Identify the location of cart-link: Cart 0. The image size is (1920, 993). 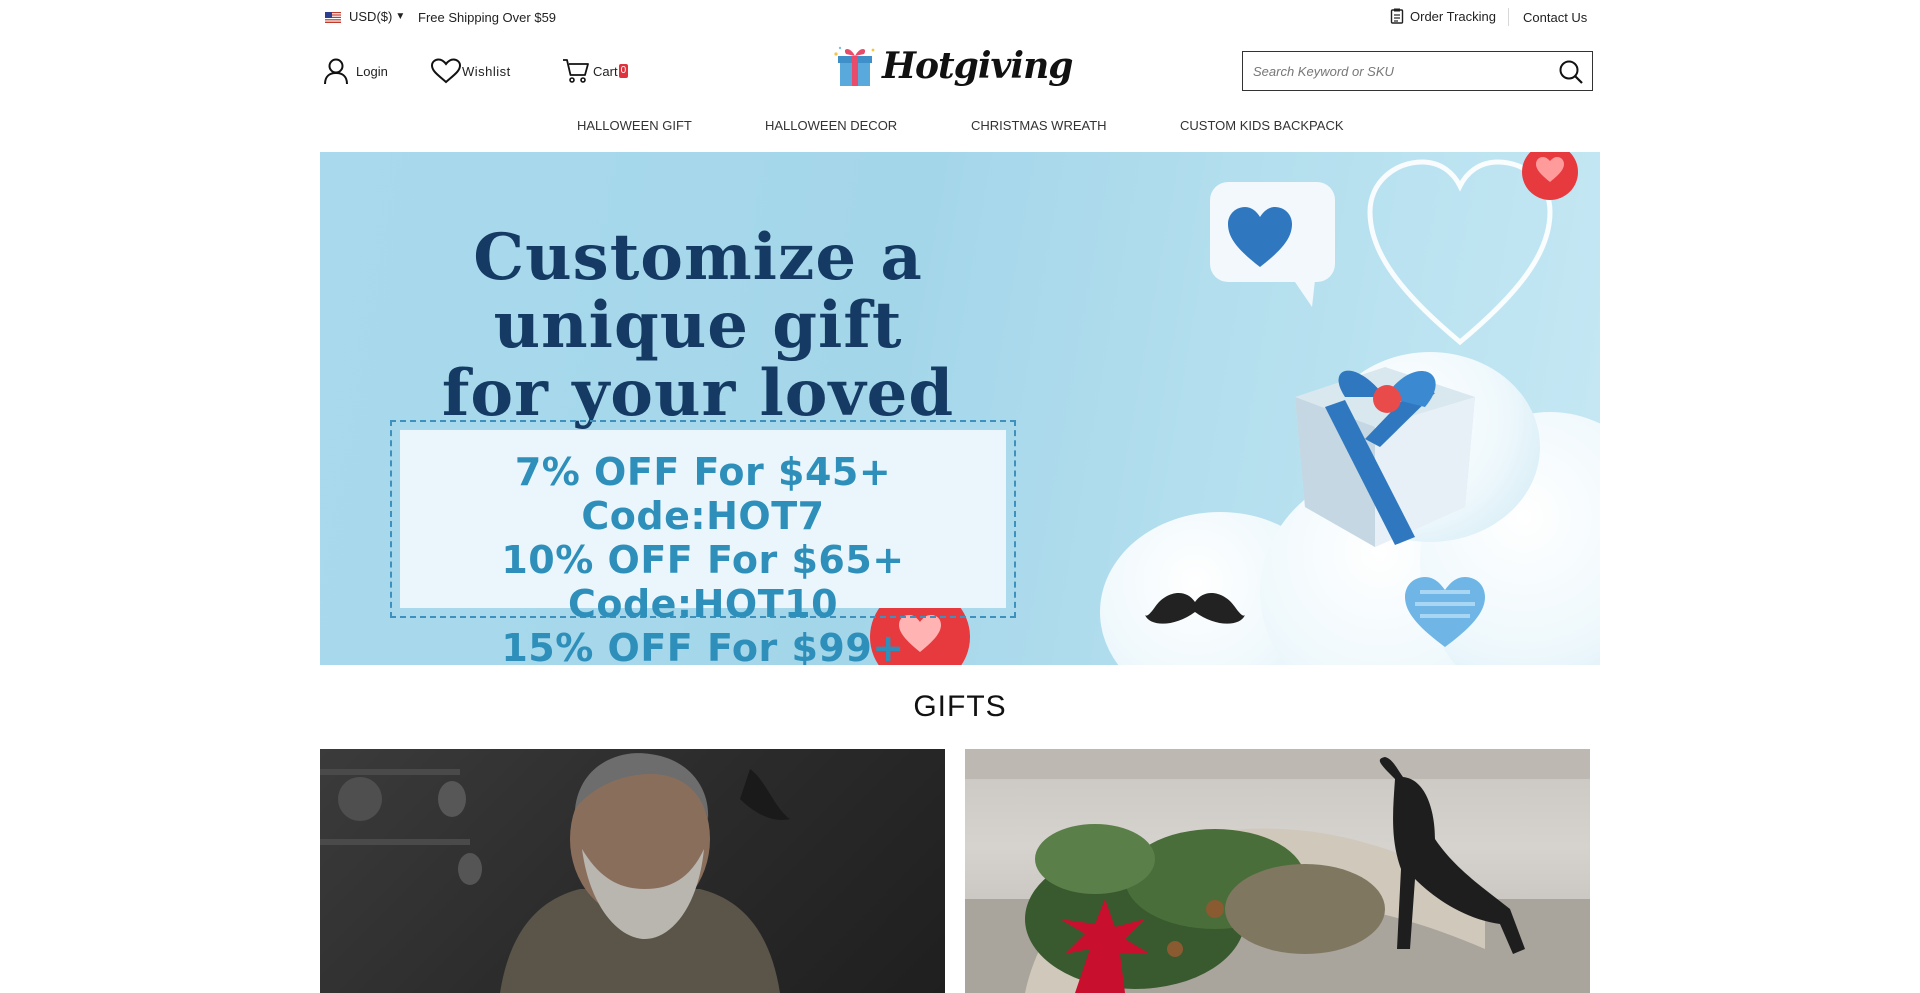
(595, 71).